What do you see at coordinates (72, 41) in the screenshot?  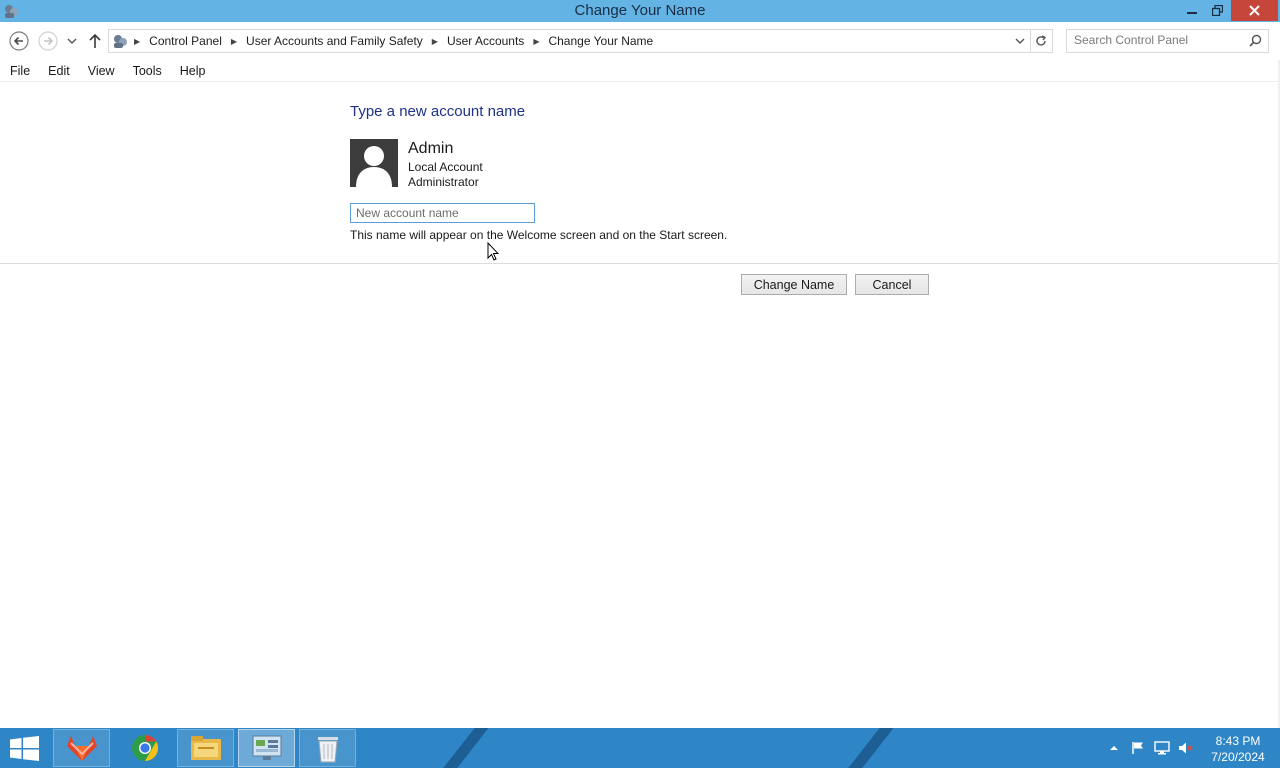 I see `recent-locations-dropdown` at bounding box center [72, 41].